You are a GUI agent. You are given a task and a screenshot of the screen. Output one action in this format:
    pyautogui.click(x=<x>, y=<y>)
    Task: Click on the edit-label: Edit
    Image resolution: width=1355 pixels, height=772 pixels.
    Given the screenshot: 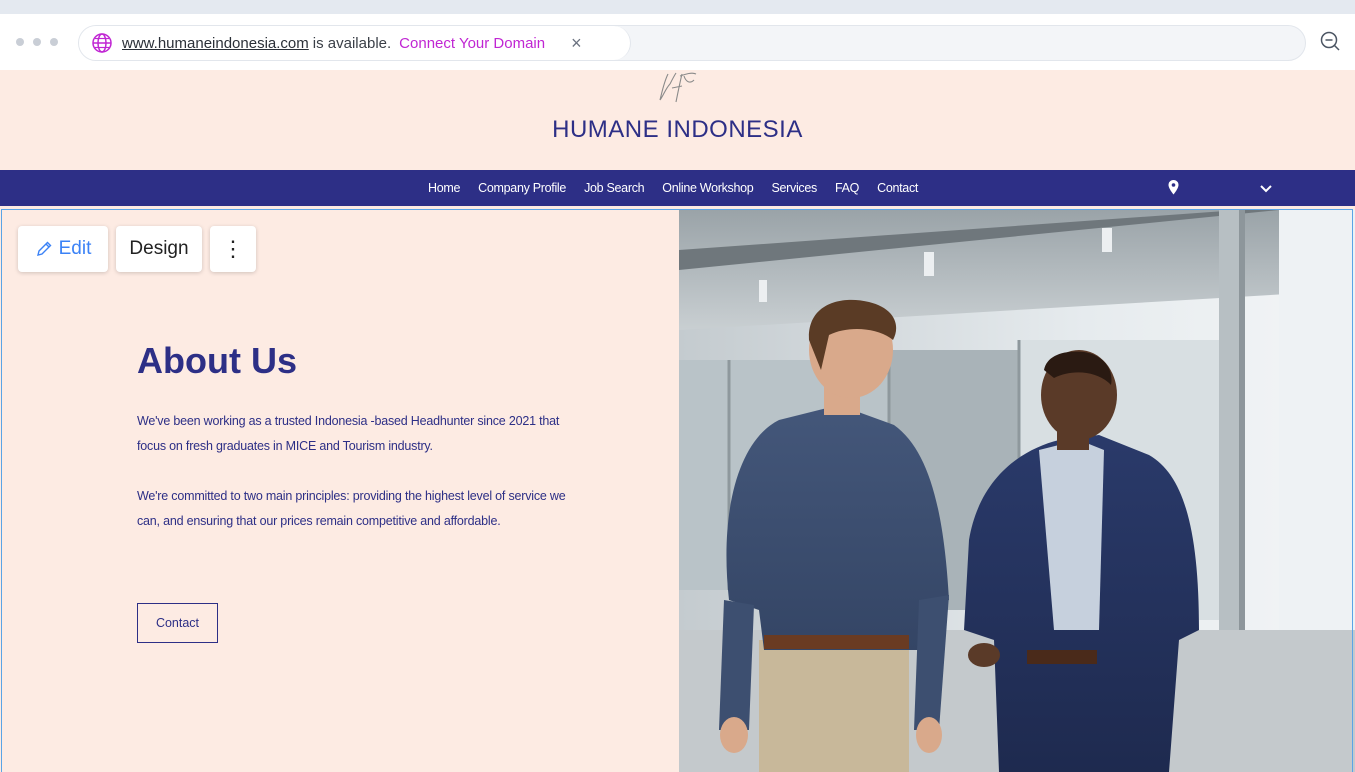 What is the action you would take?
    pyautogui.click(x=75, y=248)
    